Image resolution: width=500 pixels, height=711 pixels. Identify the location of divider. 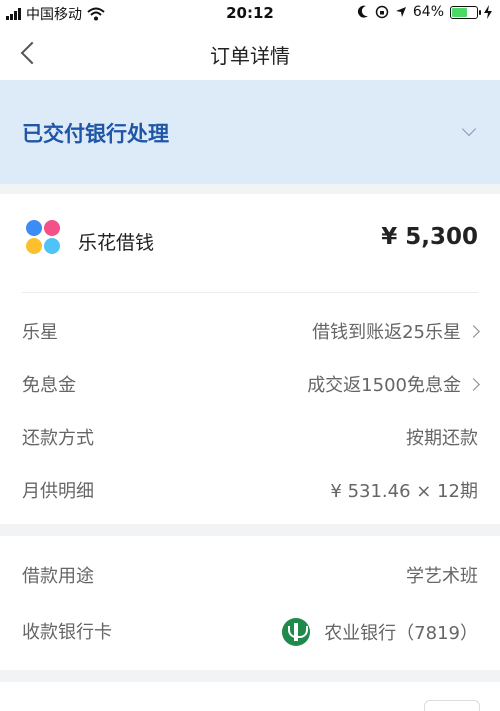
(250, 292).